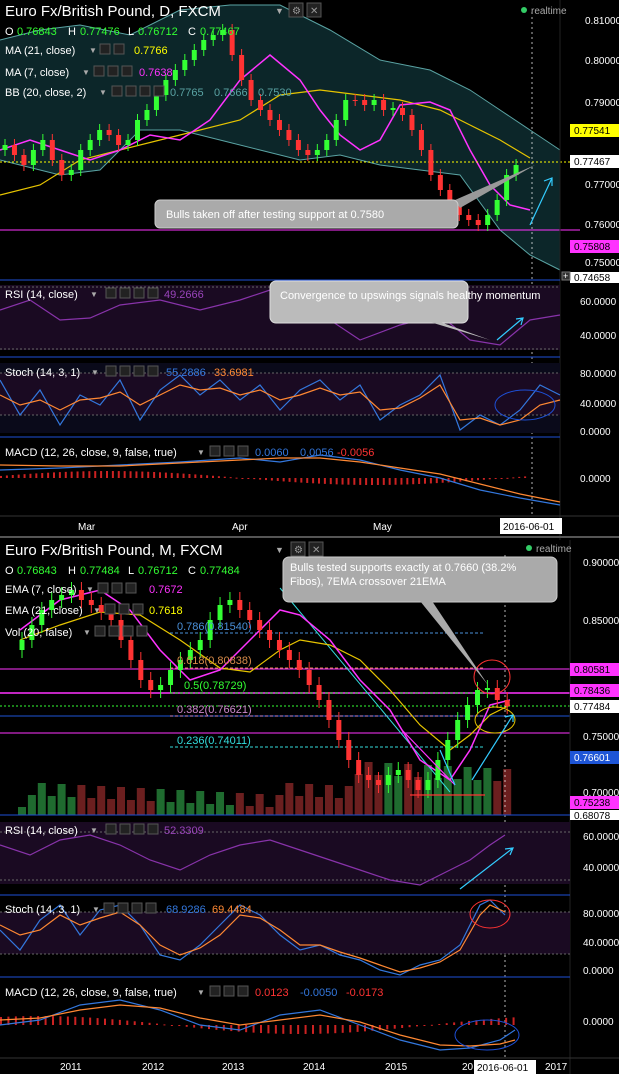 The image size is (619, 1074). What do you see at coordinates (45, 93) in the screenshot?
I see `legend-bb-label: BB (20, close, 2)` at bounding box center [45, 93].